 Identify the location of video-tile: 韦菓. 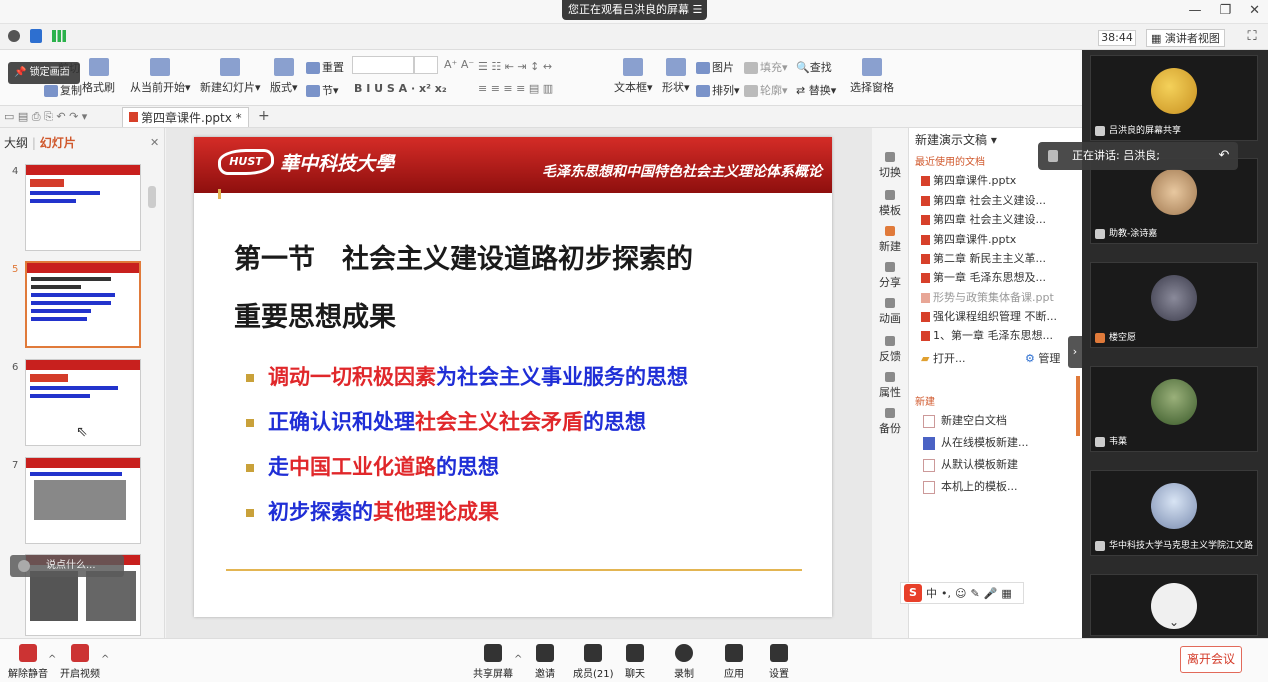
(1174, 409).